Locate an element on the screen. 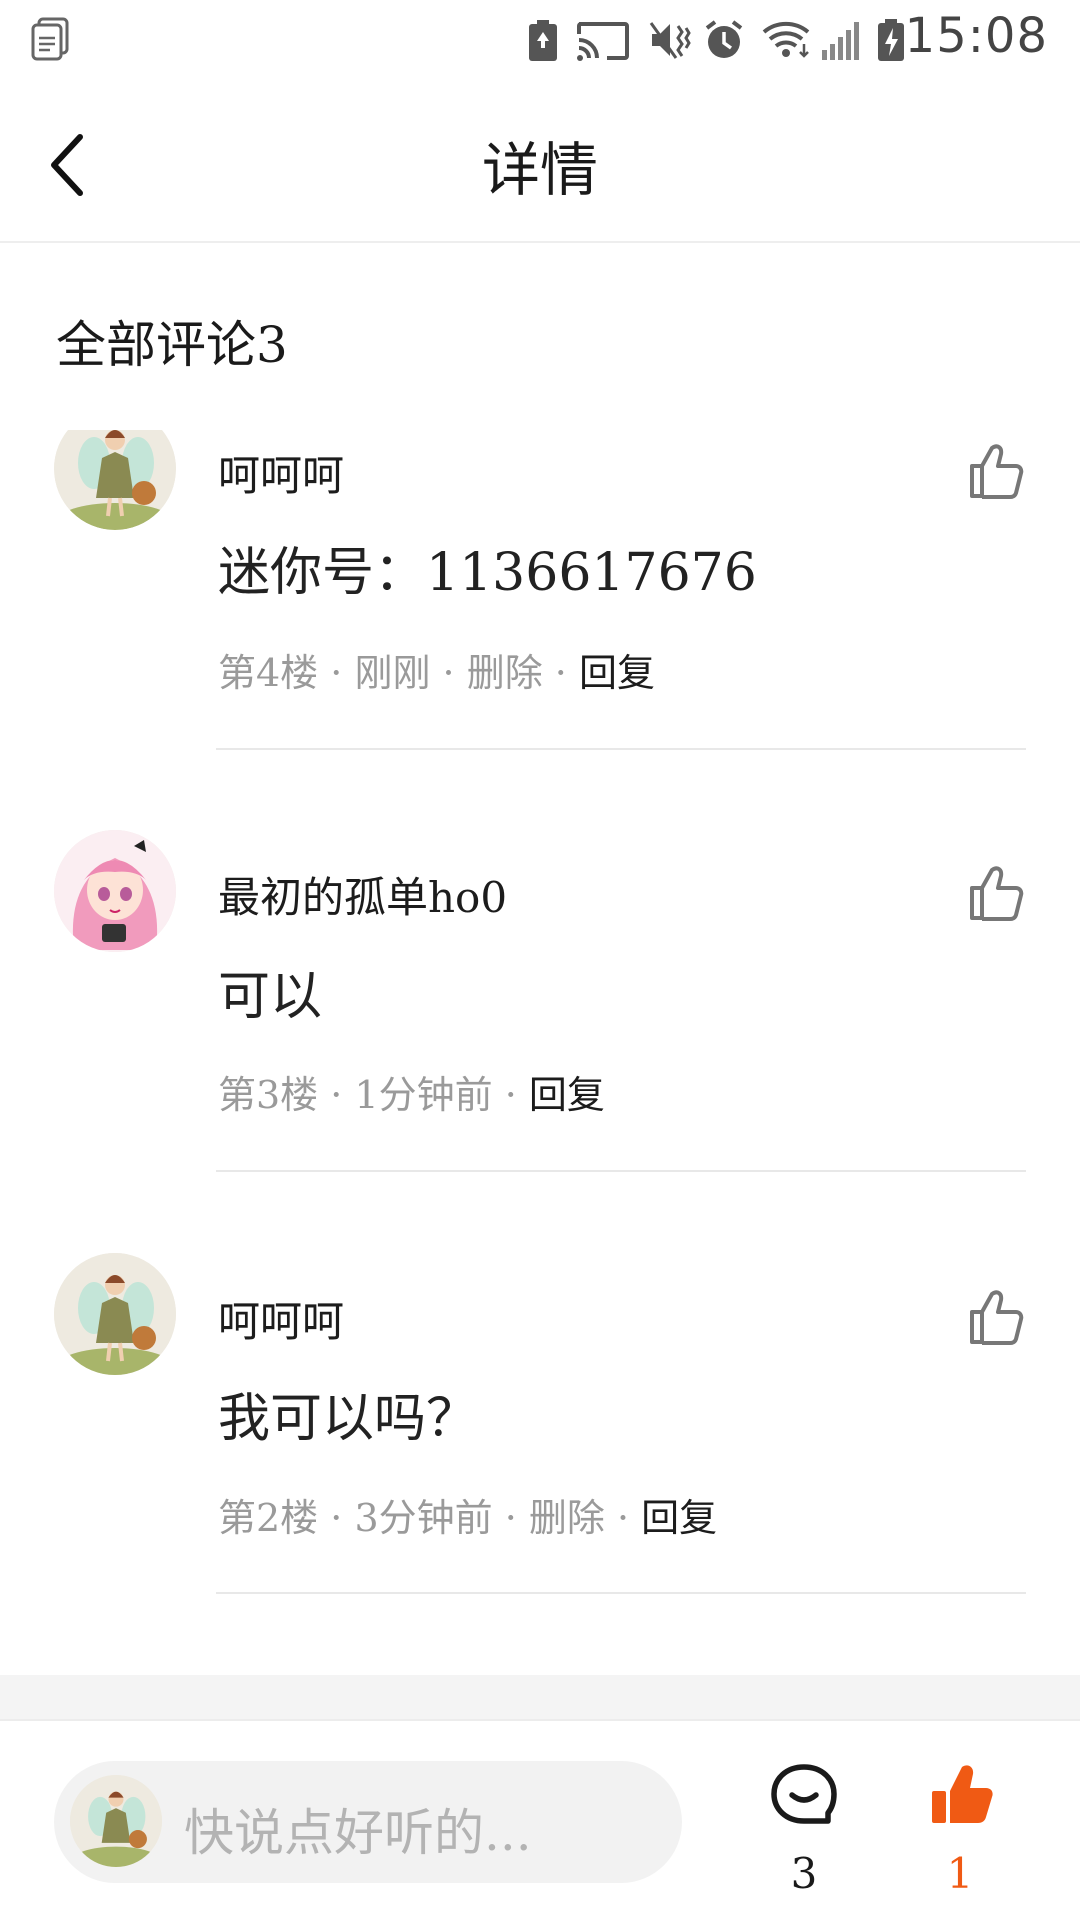 The width and height of the screenshot is (1080, 1922). top-nav-bar: 详情 is located at coordinates (540, 164).